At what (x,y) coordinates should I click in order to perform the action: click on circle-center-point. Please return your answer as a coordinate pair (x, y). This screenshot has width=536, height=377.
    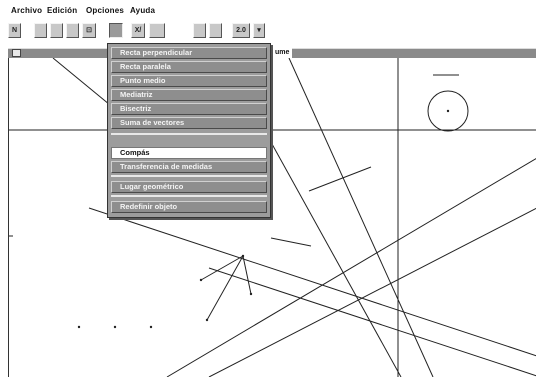
    Looking at the image, I should click on (448, 111).